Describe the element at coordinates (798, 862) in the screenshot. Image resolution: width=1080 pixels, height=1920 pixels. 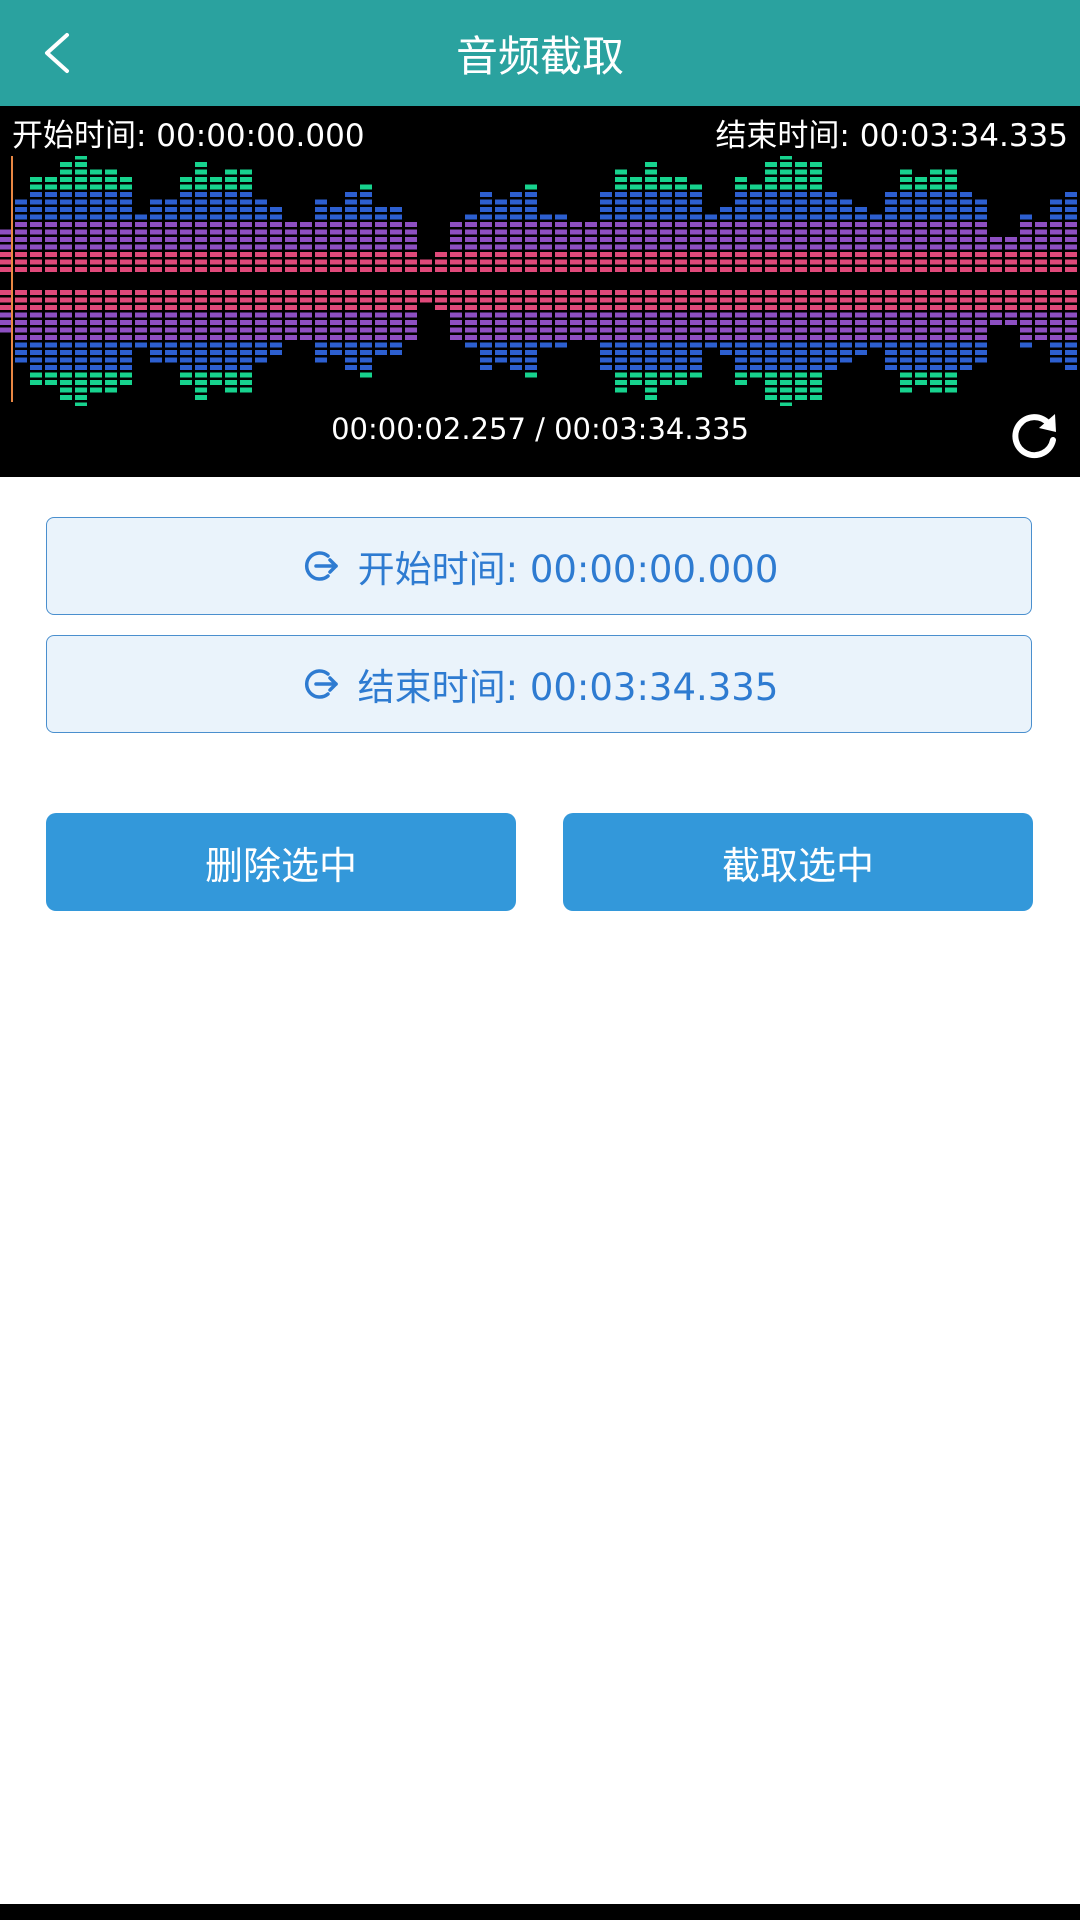
I see `cut-selection-button: 截取选中` at that location.